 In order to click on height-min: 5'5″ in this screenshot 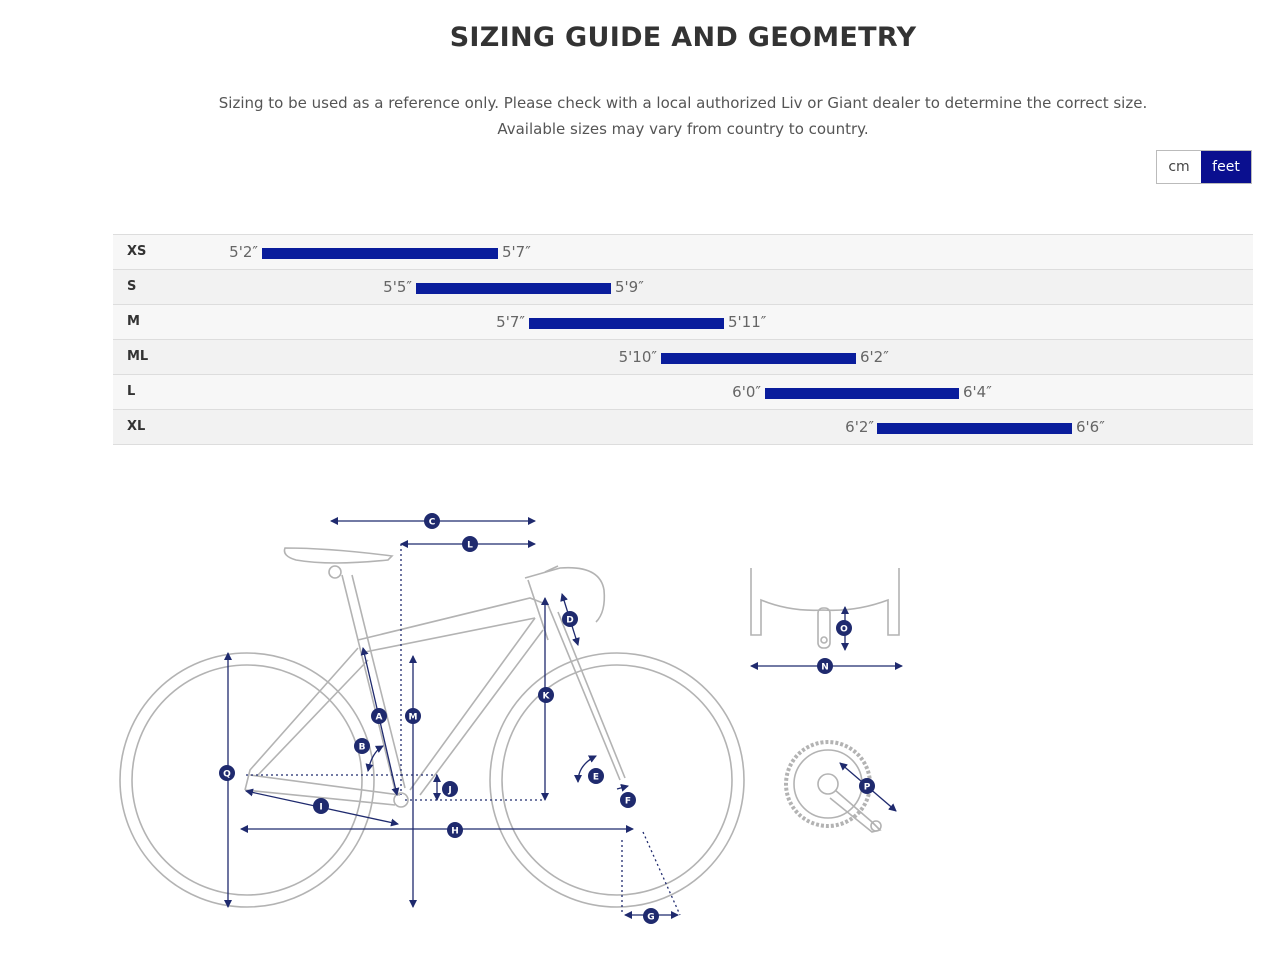, I will do `click(397, 287)`.